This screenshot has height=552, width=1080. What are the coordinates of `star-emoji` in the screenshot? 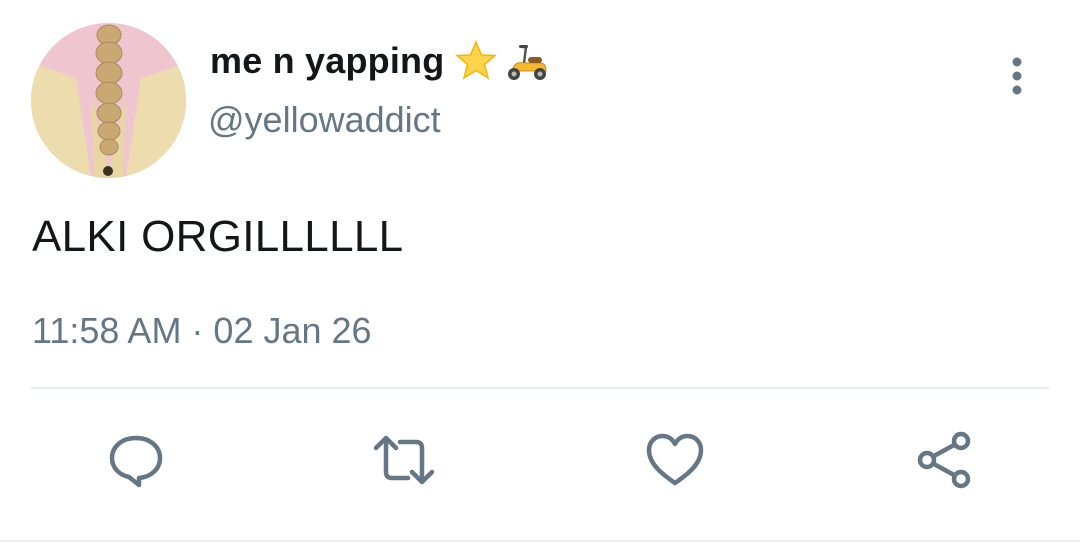 It's located at (476, 61).